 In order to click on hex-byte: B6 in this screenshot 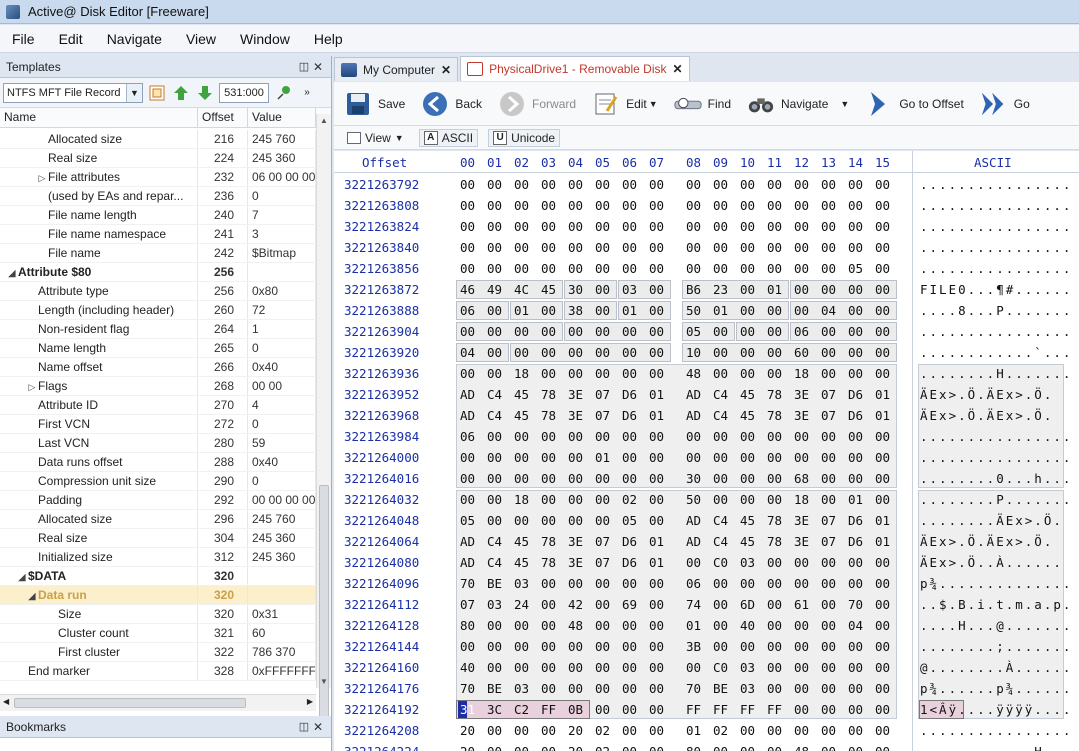, I will do `click(693, 289)`.